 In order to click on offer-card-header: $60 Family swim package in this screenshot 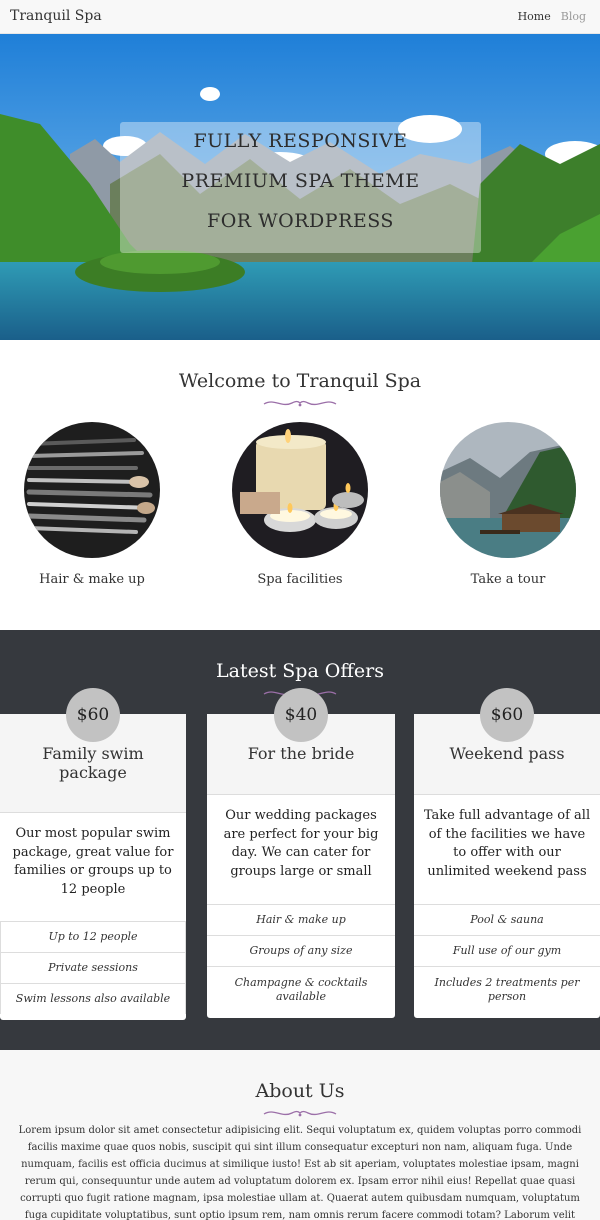, I will do `click(93, 750)`.